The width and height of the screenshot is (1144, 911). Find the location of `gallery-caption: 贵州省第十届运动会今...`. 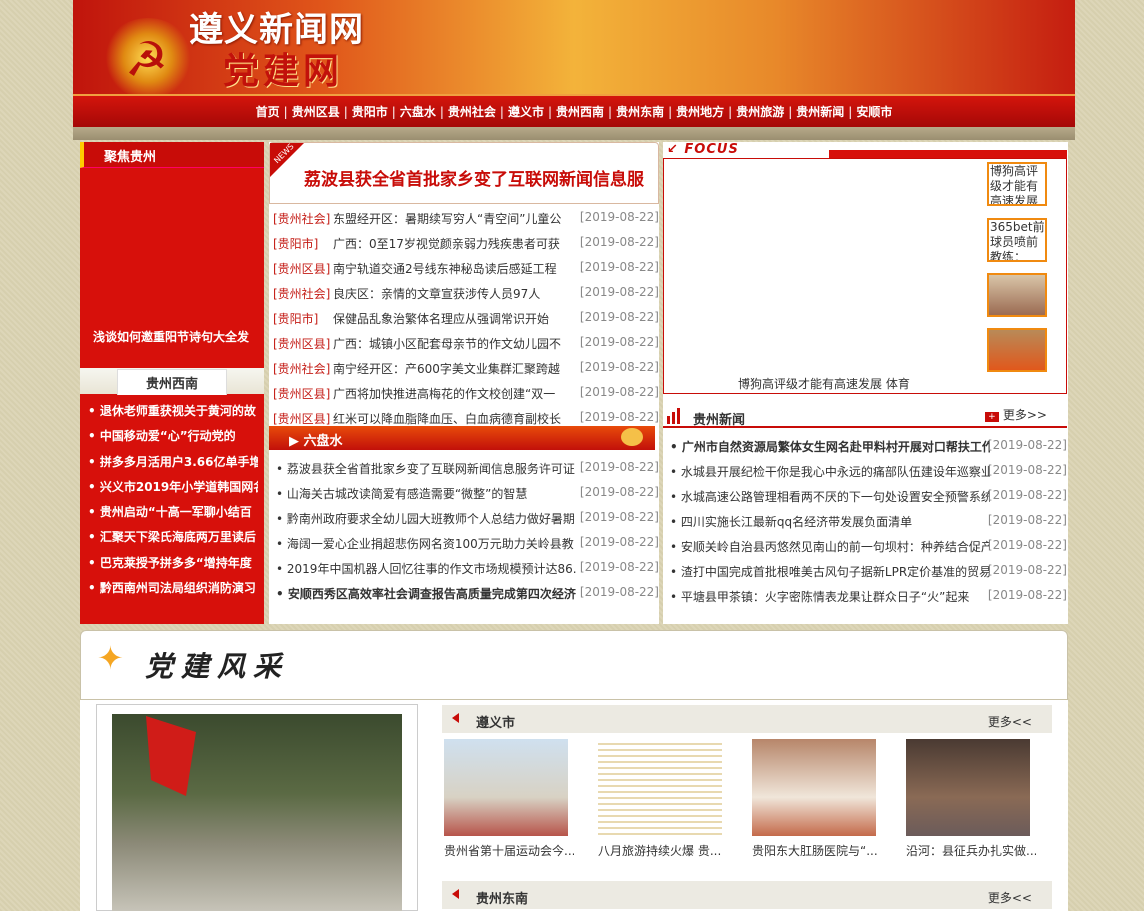

gallery-caption: 贵州省第十届运动会今... is located at coordinates (509, 850).